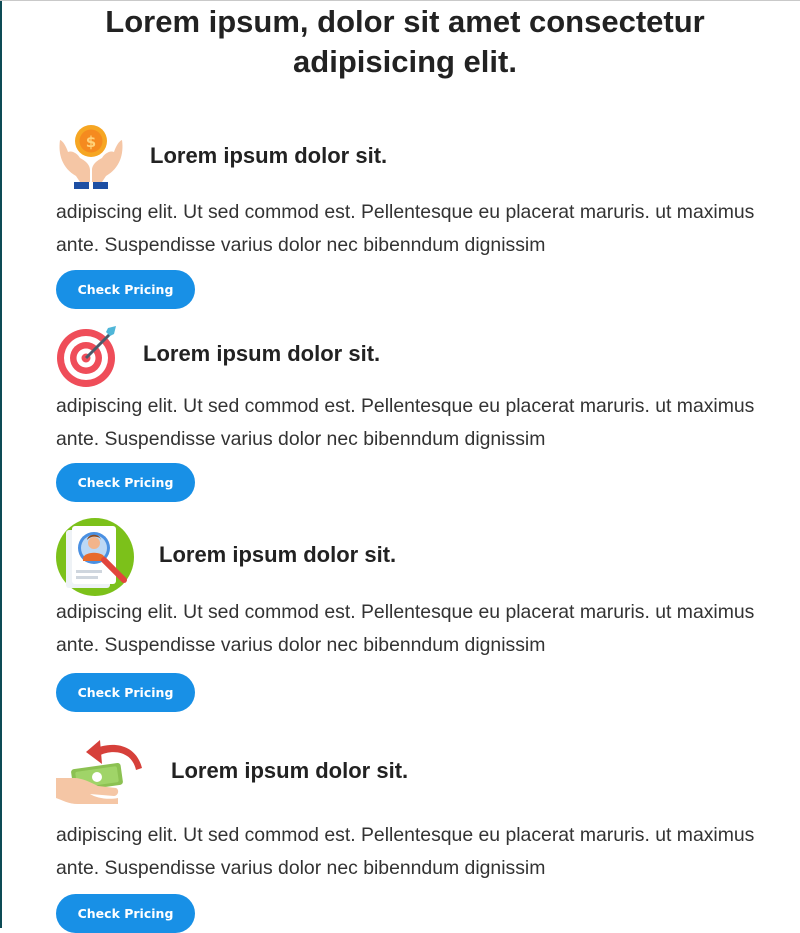  Describe the element at coordinates (91, 158) in the screenshot. I see `hands-coin-icon: $` at that location.